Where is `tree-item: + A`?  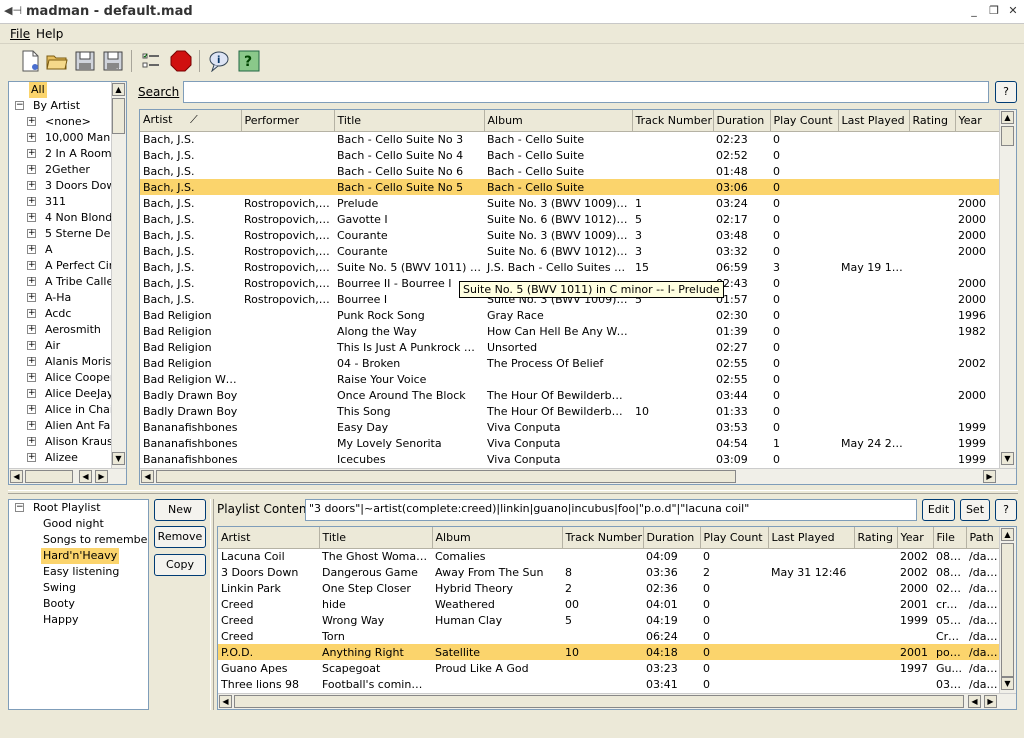
tree-item: + A is located at coordinates (60, 250).